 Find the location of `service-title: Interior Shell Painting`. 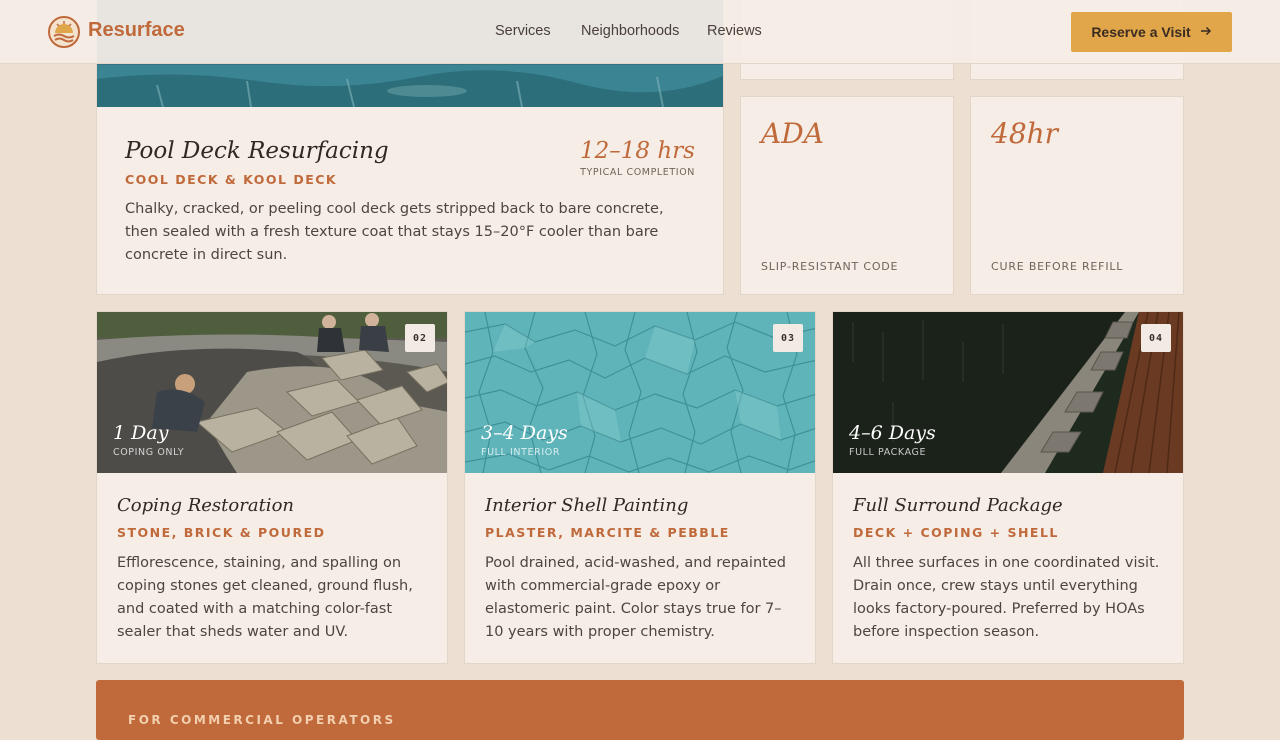

service-title: Interior Shell Painting is located at coordinates (587, 505).